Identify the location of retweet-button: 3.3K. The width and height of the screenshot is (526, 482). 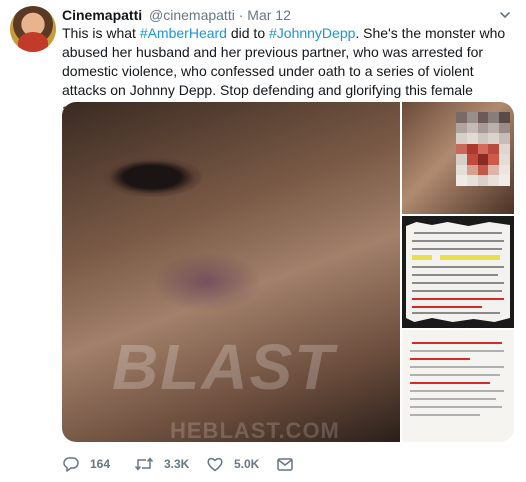
(161, 464).